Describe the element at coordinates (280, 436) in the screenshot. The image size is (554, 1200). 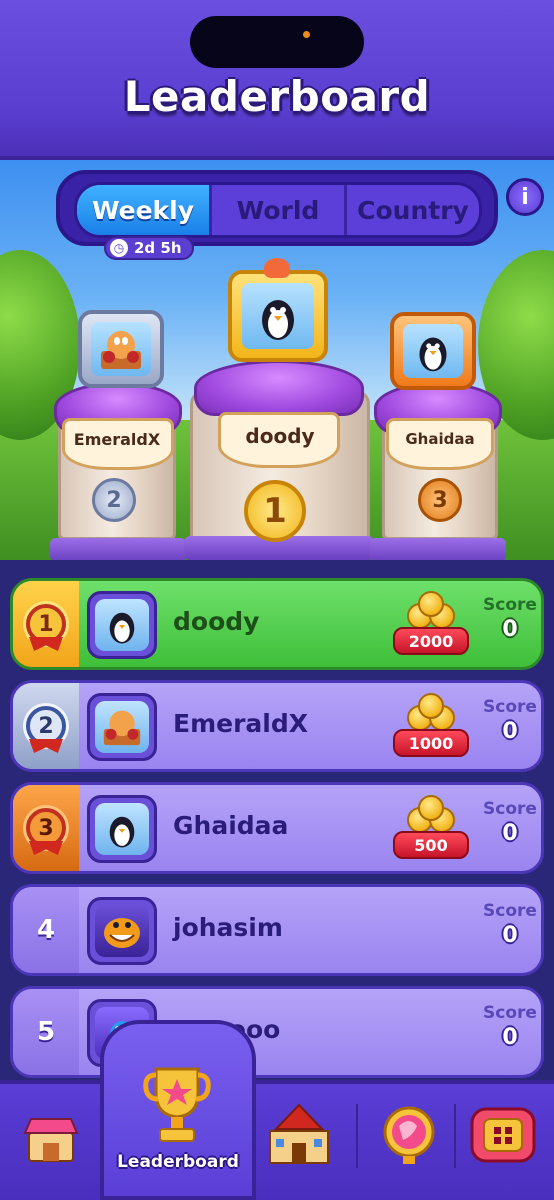
I see `podium-name-first: doody` at that location.